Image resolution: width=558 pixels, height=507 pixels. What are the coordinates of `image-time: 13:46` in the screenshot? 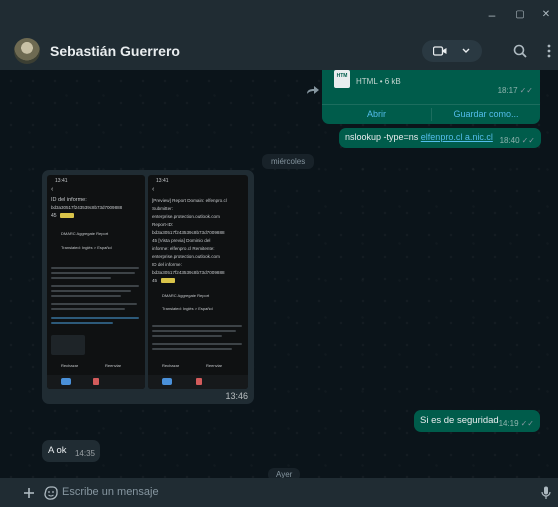 It's located at (236, 396).